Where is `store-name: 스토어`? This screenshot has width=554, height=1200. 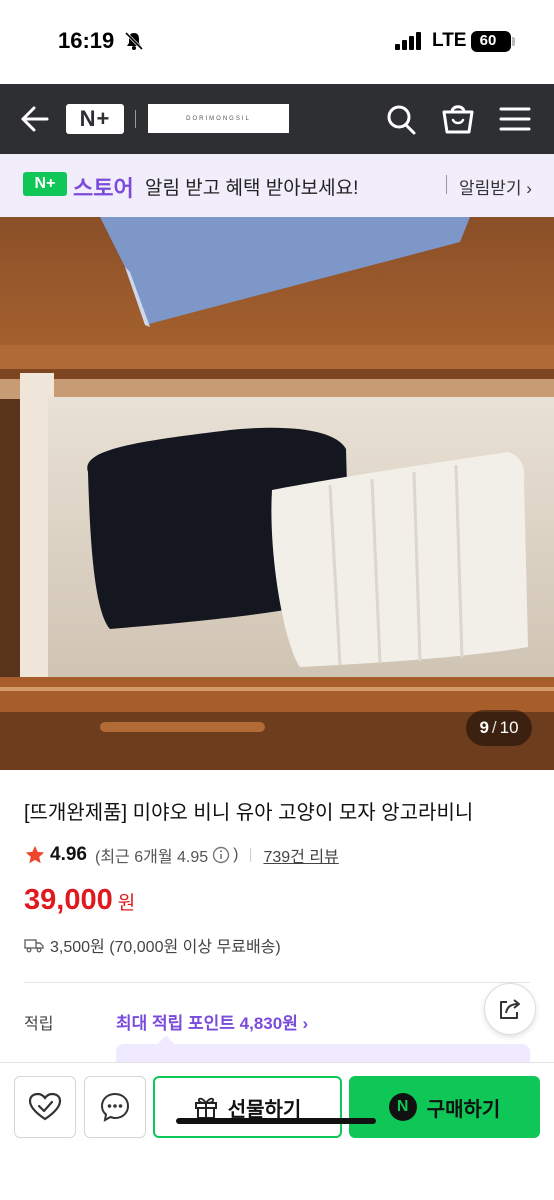 store-name: 스토어 is located at coordinates (103, 188).